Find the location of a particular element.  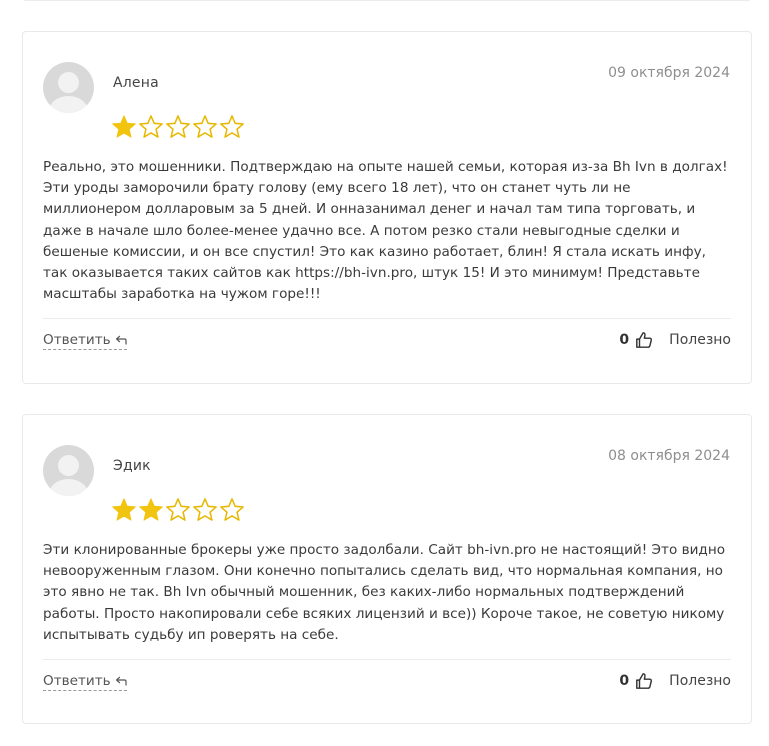

review-author: Эдик is located at coordinates (132, 466).